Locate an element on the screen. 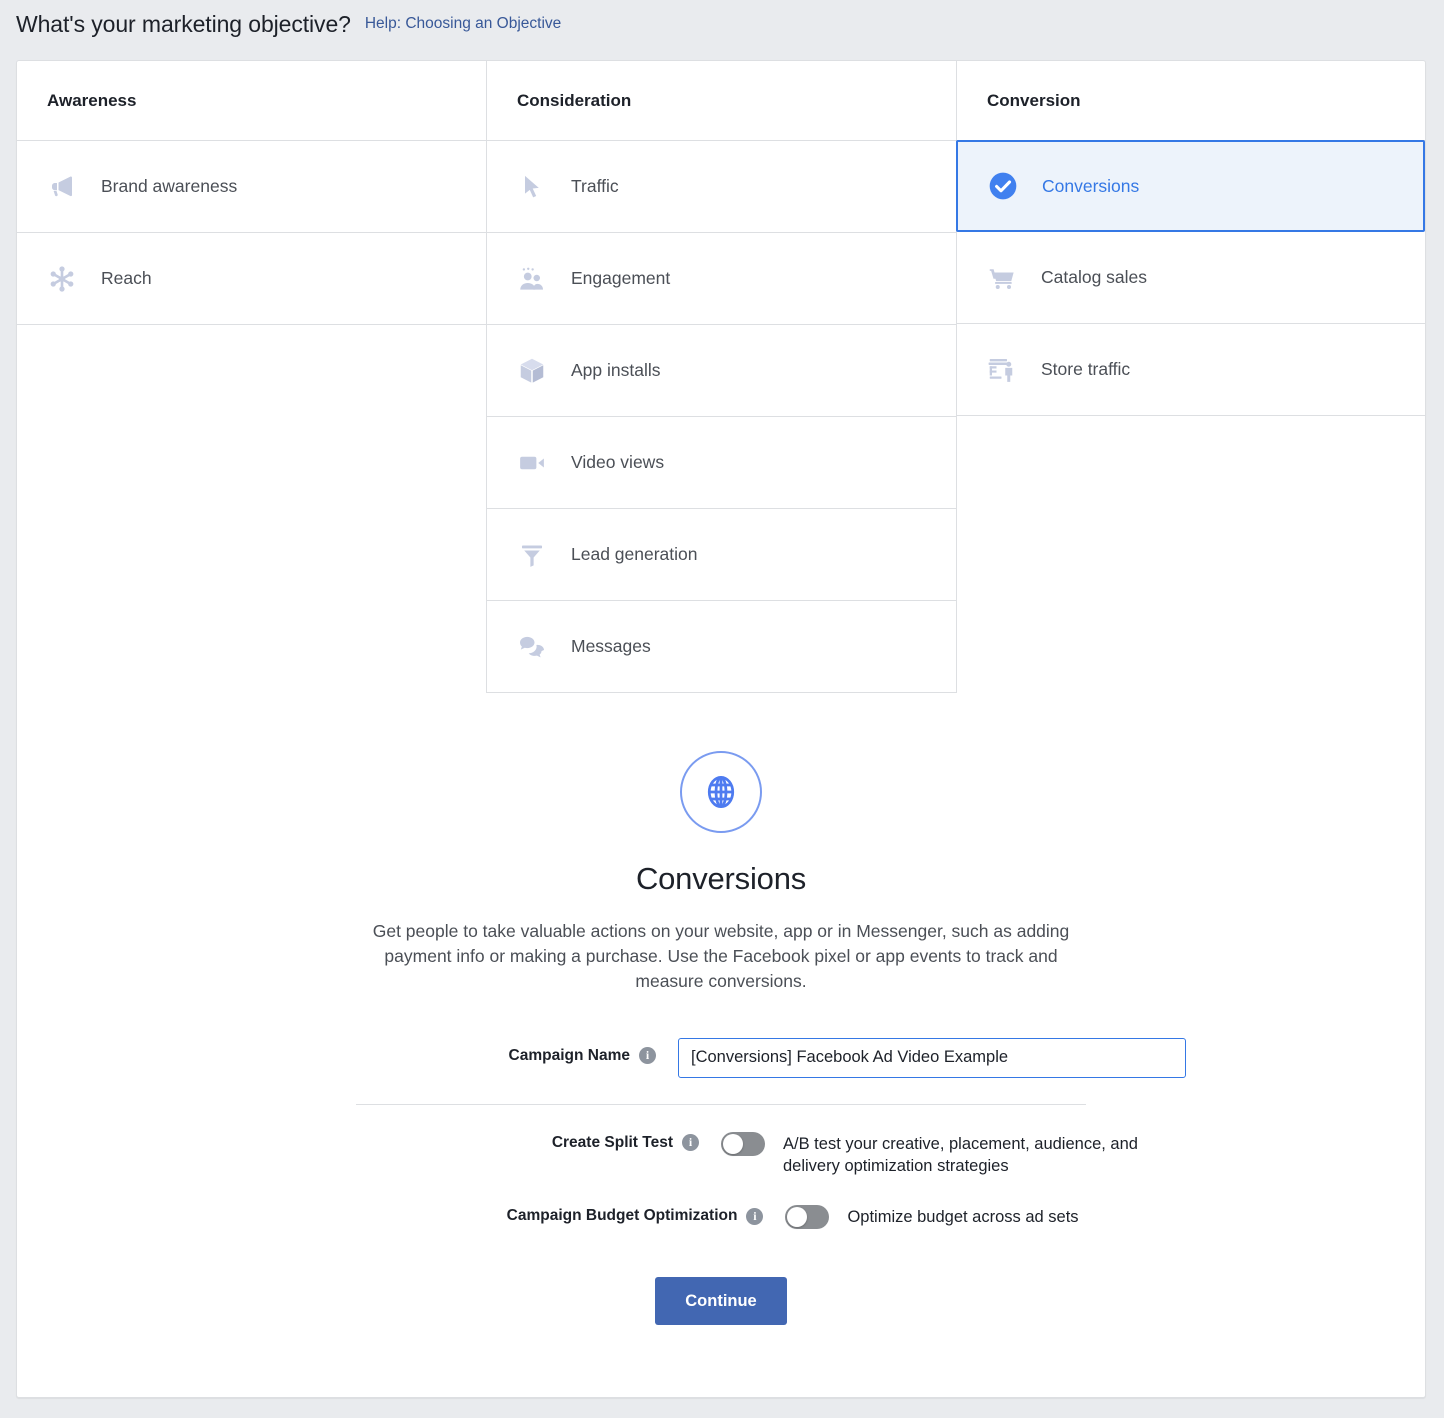  objective-tile-label: Catalog sales is located at coordinates (1094, 277).